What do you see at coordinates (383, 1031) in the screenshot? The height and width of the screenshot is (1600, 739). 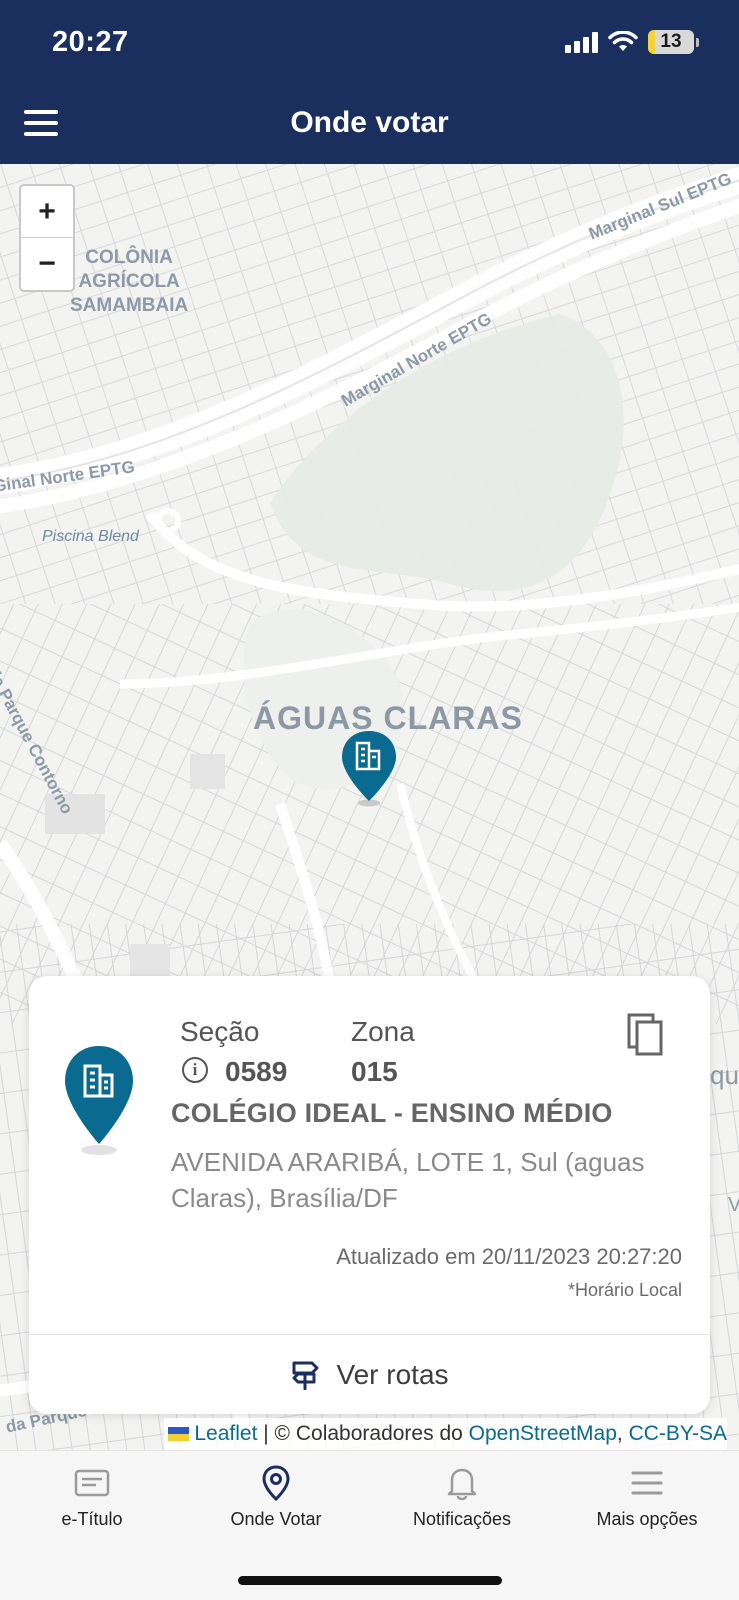 I see `zona-label: Zona` at bounding box center [383, 1031].